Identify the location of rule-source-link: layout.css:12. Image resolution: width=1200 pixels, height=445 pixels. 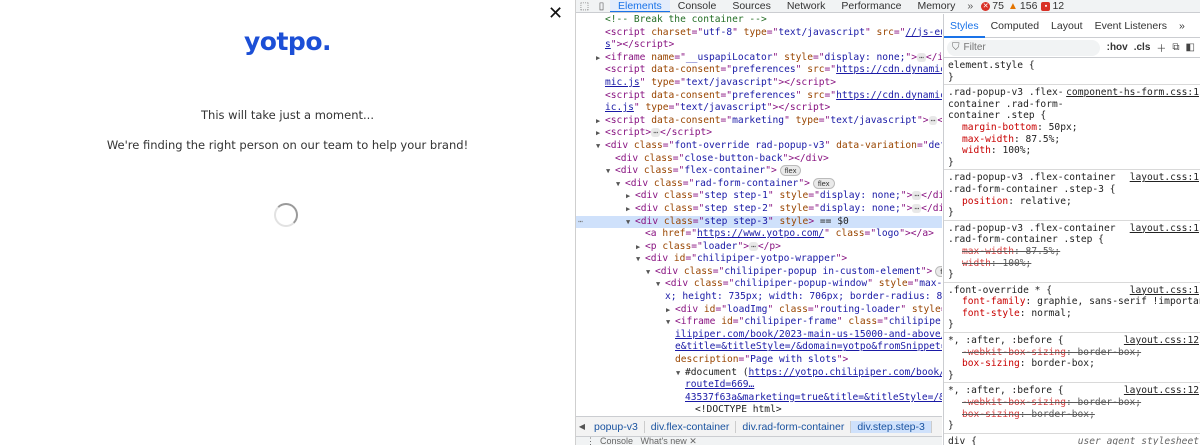
(1159, 391).